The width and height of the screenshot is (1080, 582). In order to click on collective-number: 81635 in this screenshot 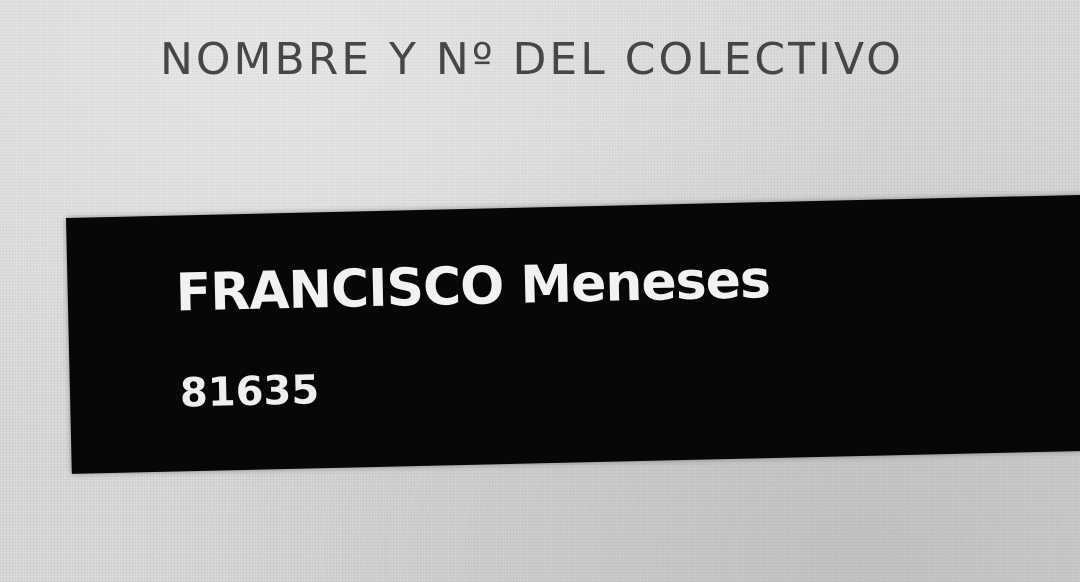, I will do `click(249, 392)`.